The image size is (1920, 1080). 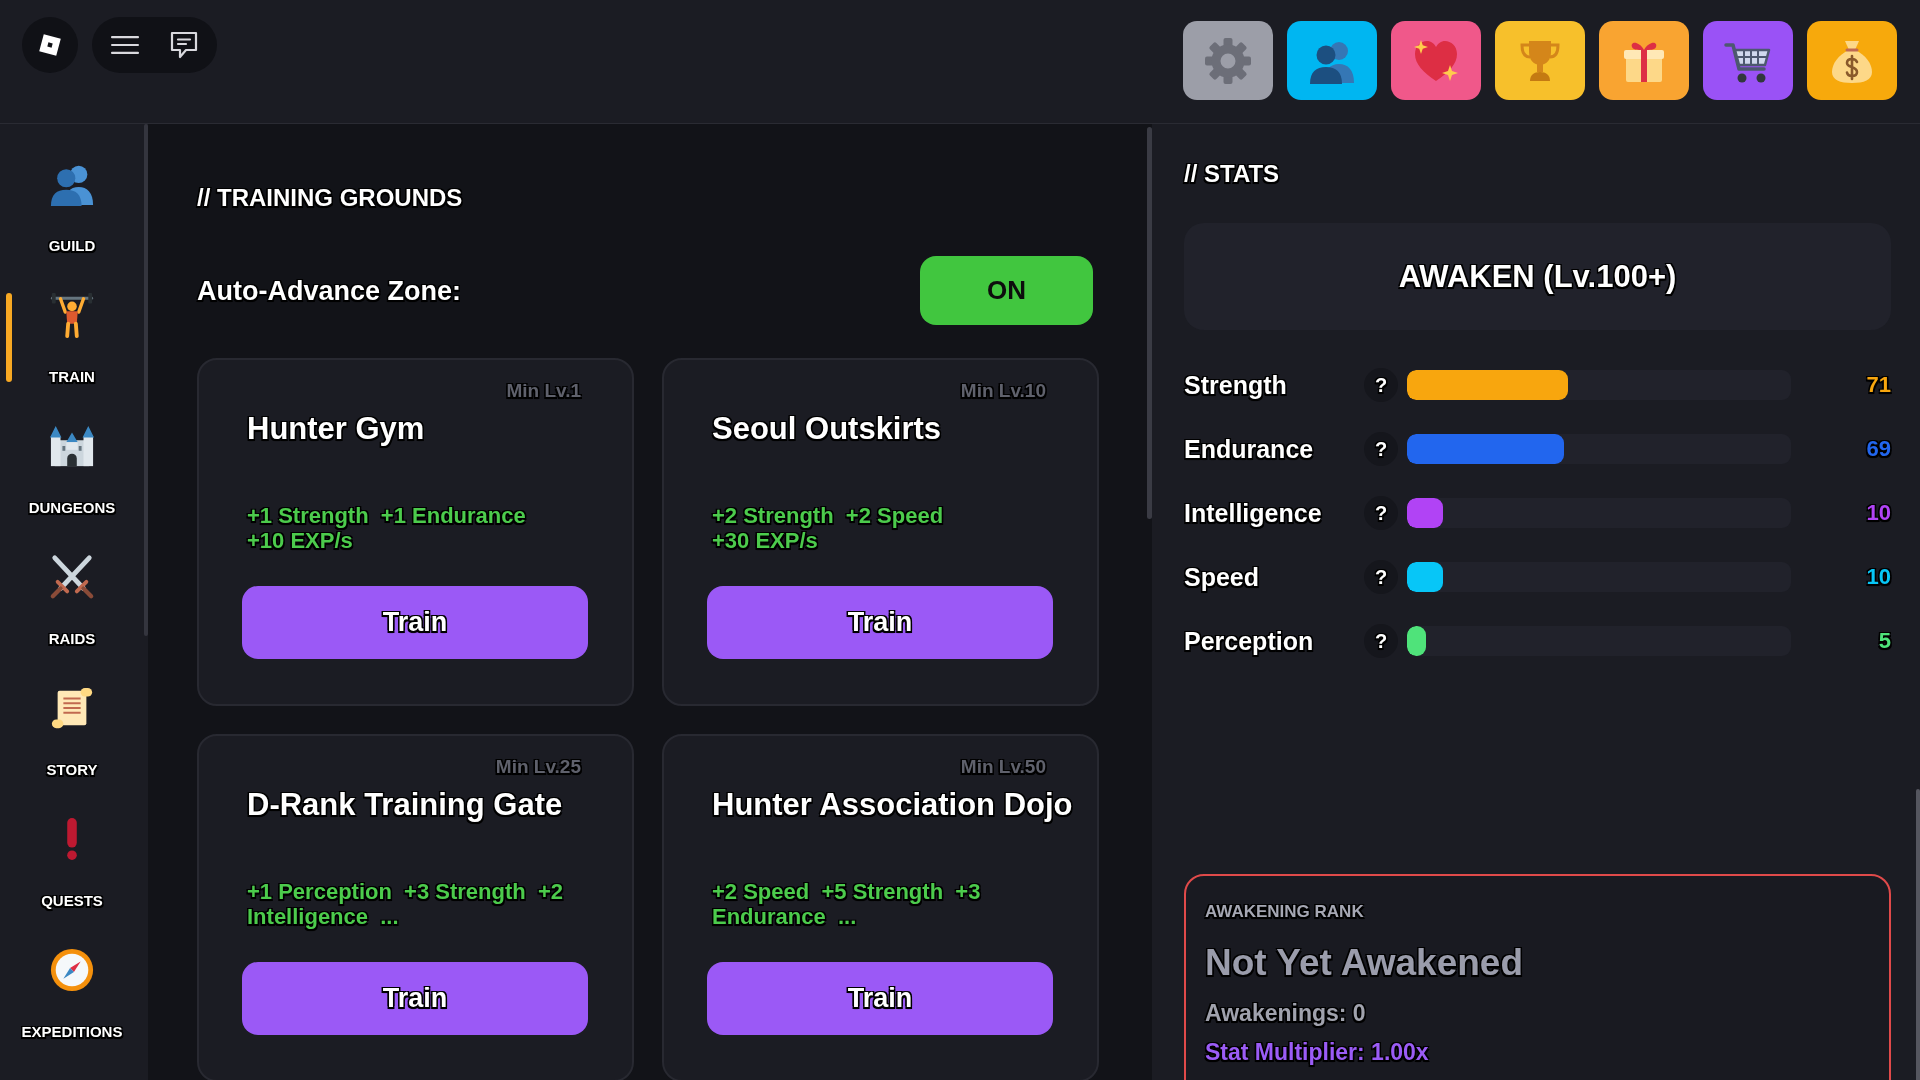 I want to click on sidebar-item: STORY, so click(x=72, y=733).